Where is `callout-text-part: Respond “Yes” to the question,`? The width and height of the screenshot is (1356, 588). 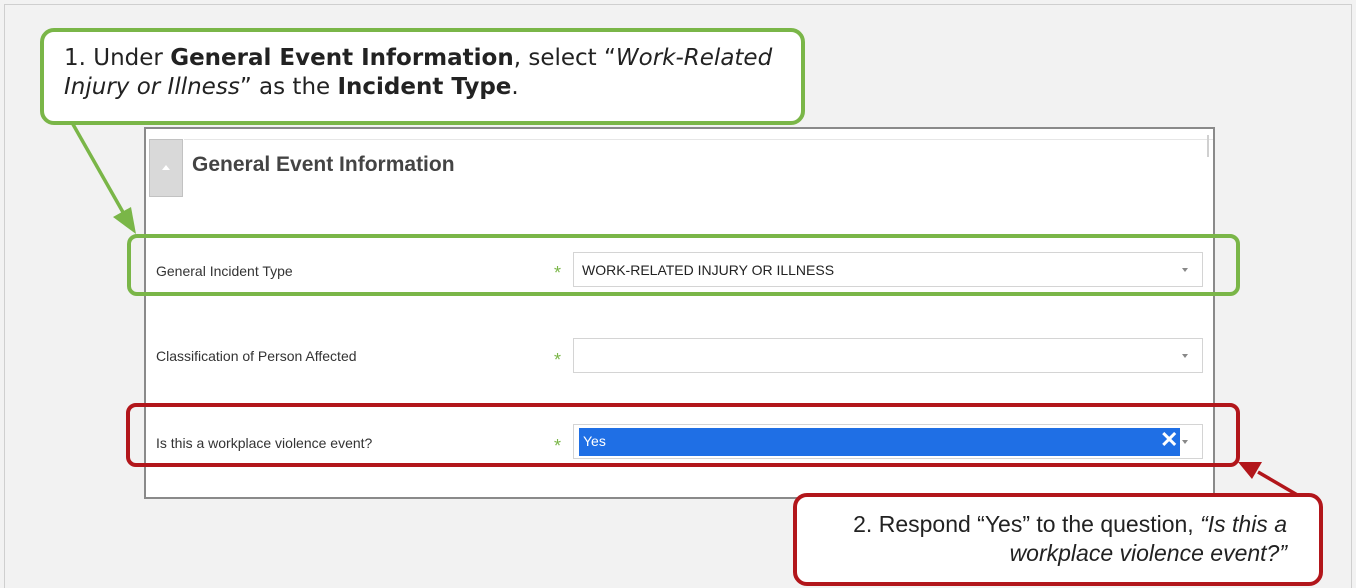 callout-text-part: Respond “Yes” to the question, is located at coordinates (1039, 524).